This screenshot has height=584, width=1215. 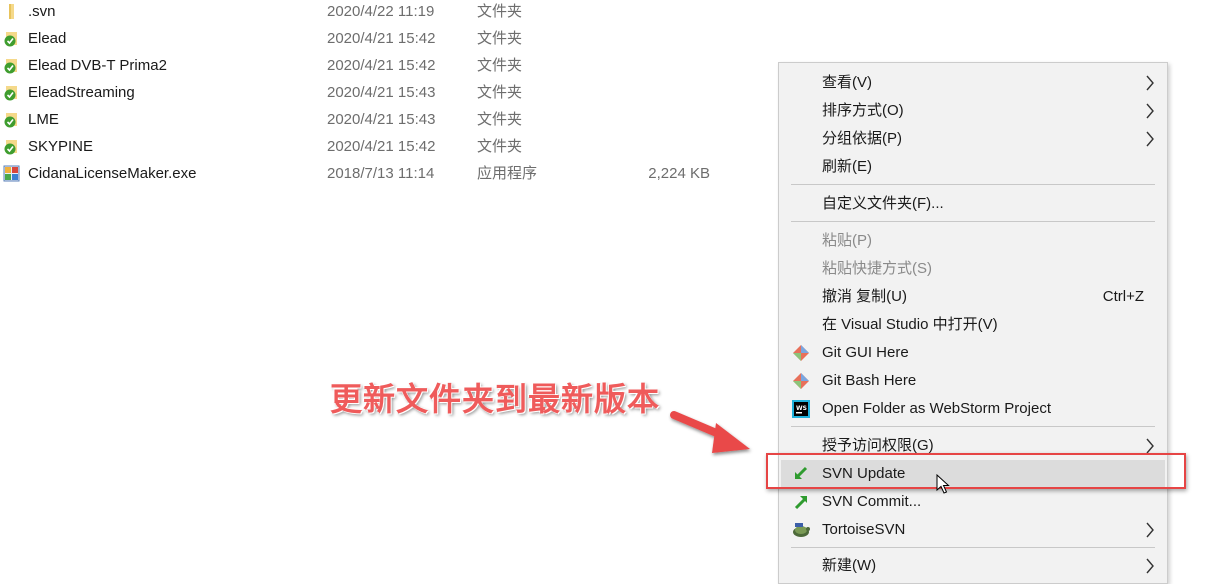 What do you see at coordinates (849, 565) in the screenshot?
I see `menu-item-label: 新建(W)` at bounding box center [849, 565].